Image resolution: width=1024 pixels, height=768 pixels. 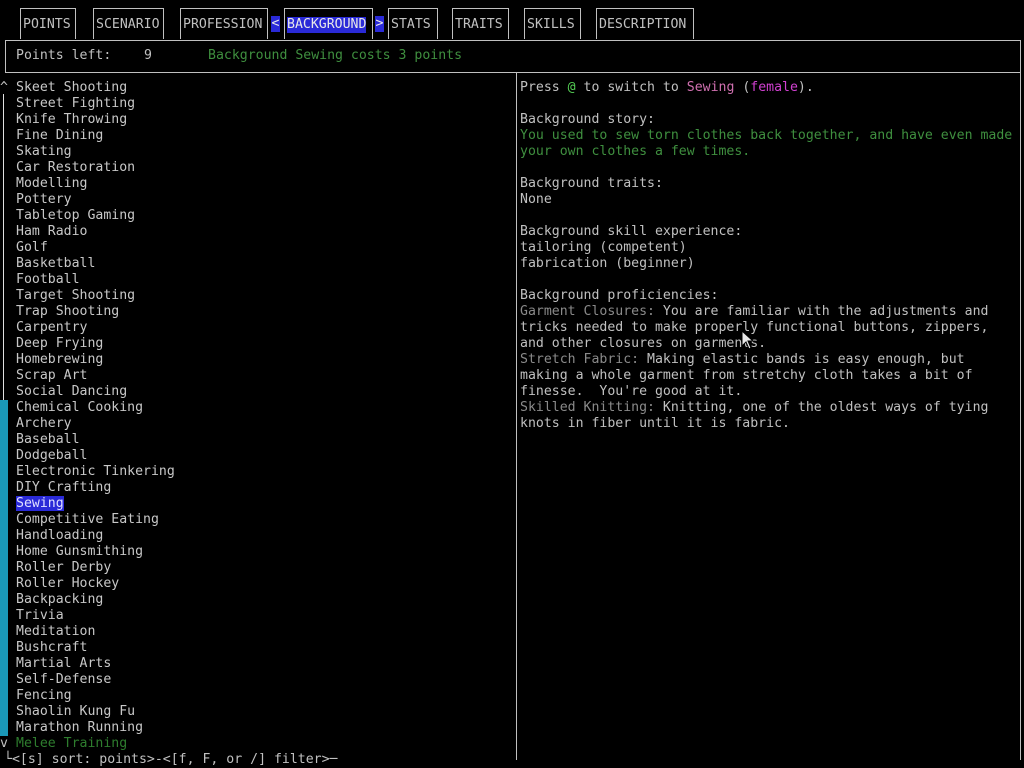 I want to click on background-label: Melee Training, so click(x=72, y=743).